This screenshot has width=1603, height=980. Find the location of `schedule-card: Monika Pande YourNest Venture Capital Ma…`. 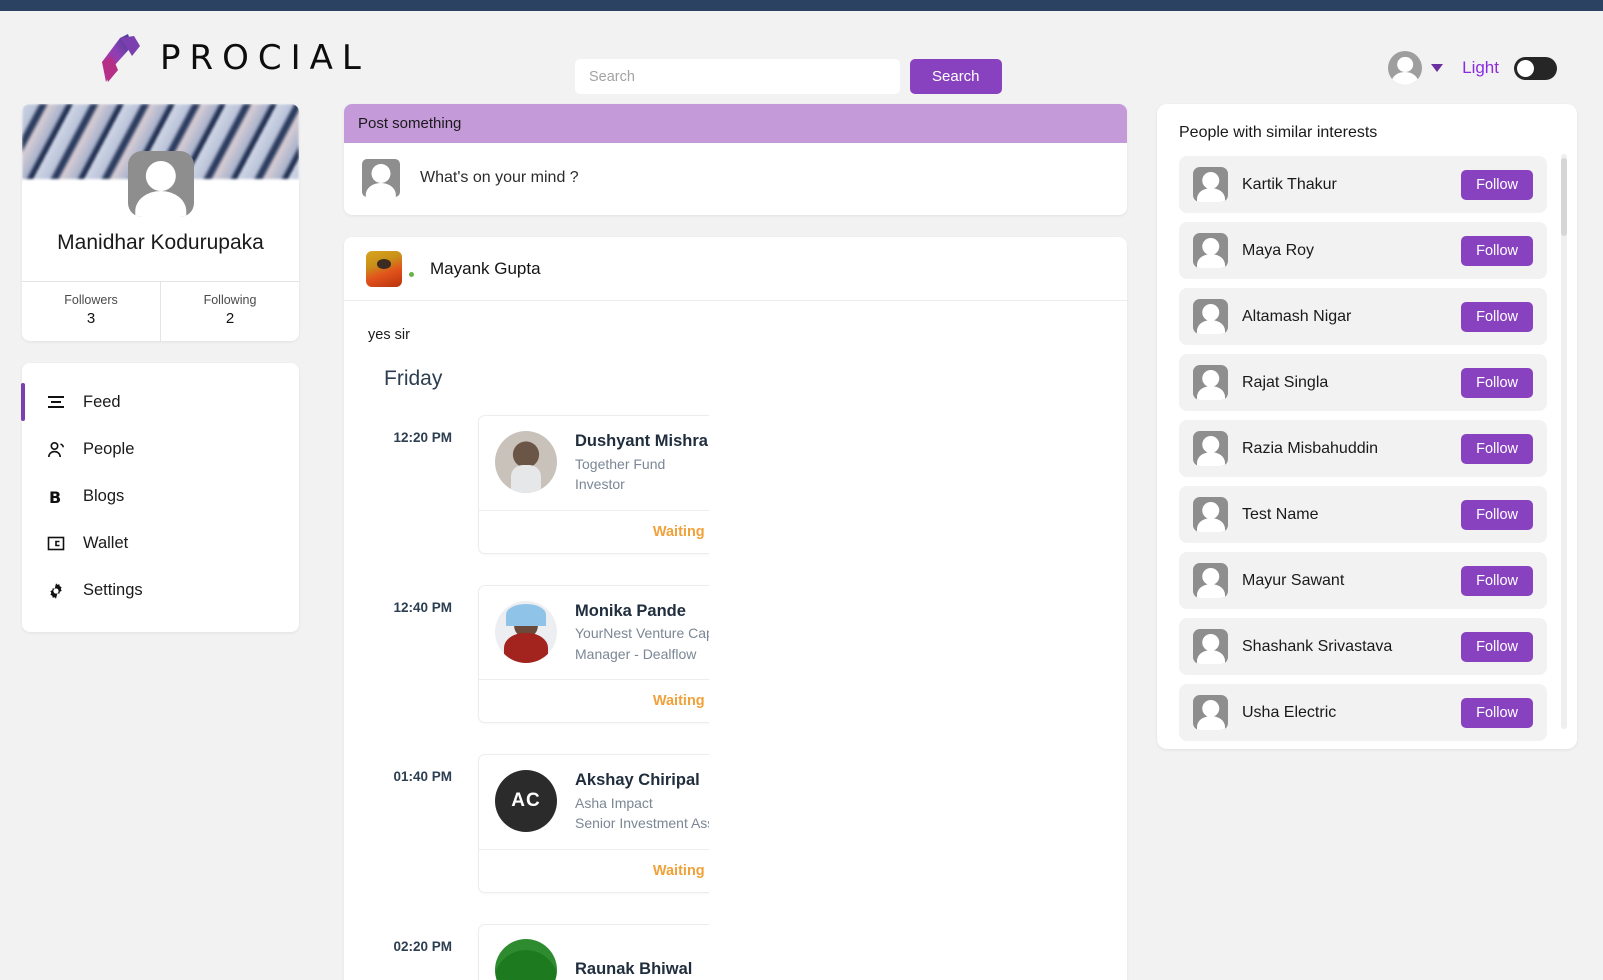

schedule-card: Monika Pande YourNest Venture Capital Ma… is located at coordinates (593, 654).